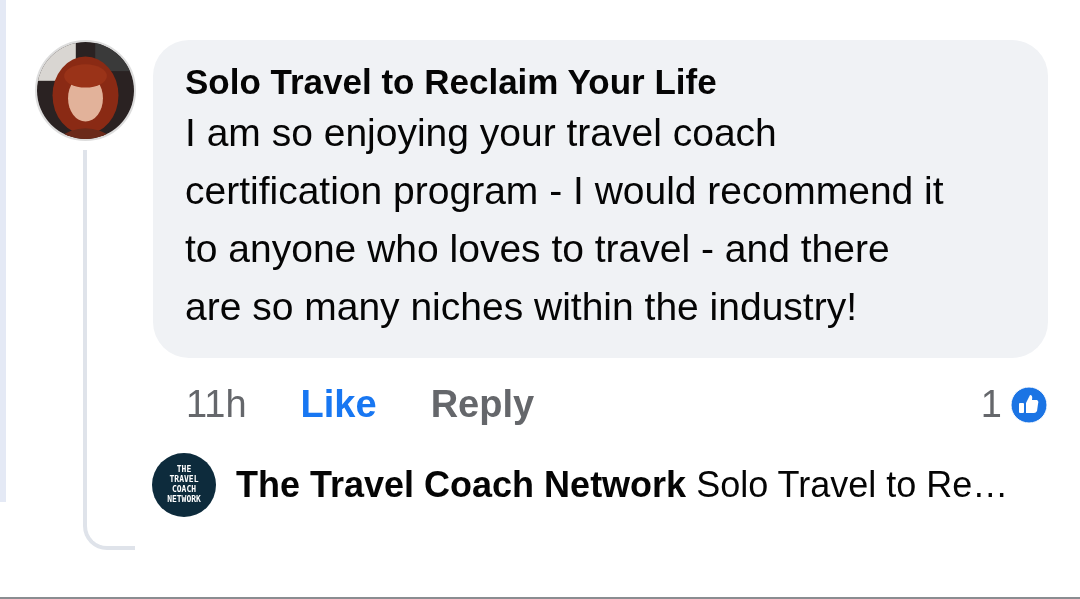  Describe the element at coordinates (184, 480) in the screenshot. I see `logo-text: TRAVEL` at that location.